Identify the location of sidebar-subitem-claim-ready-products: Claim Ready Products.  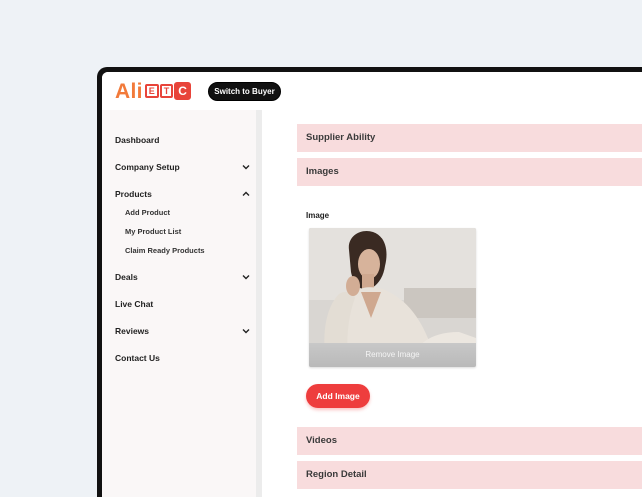
(165, 251).